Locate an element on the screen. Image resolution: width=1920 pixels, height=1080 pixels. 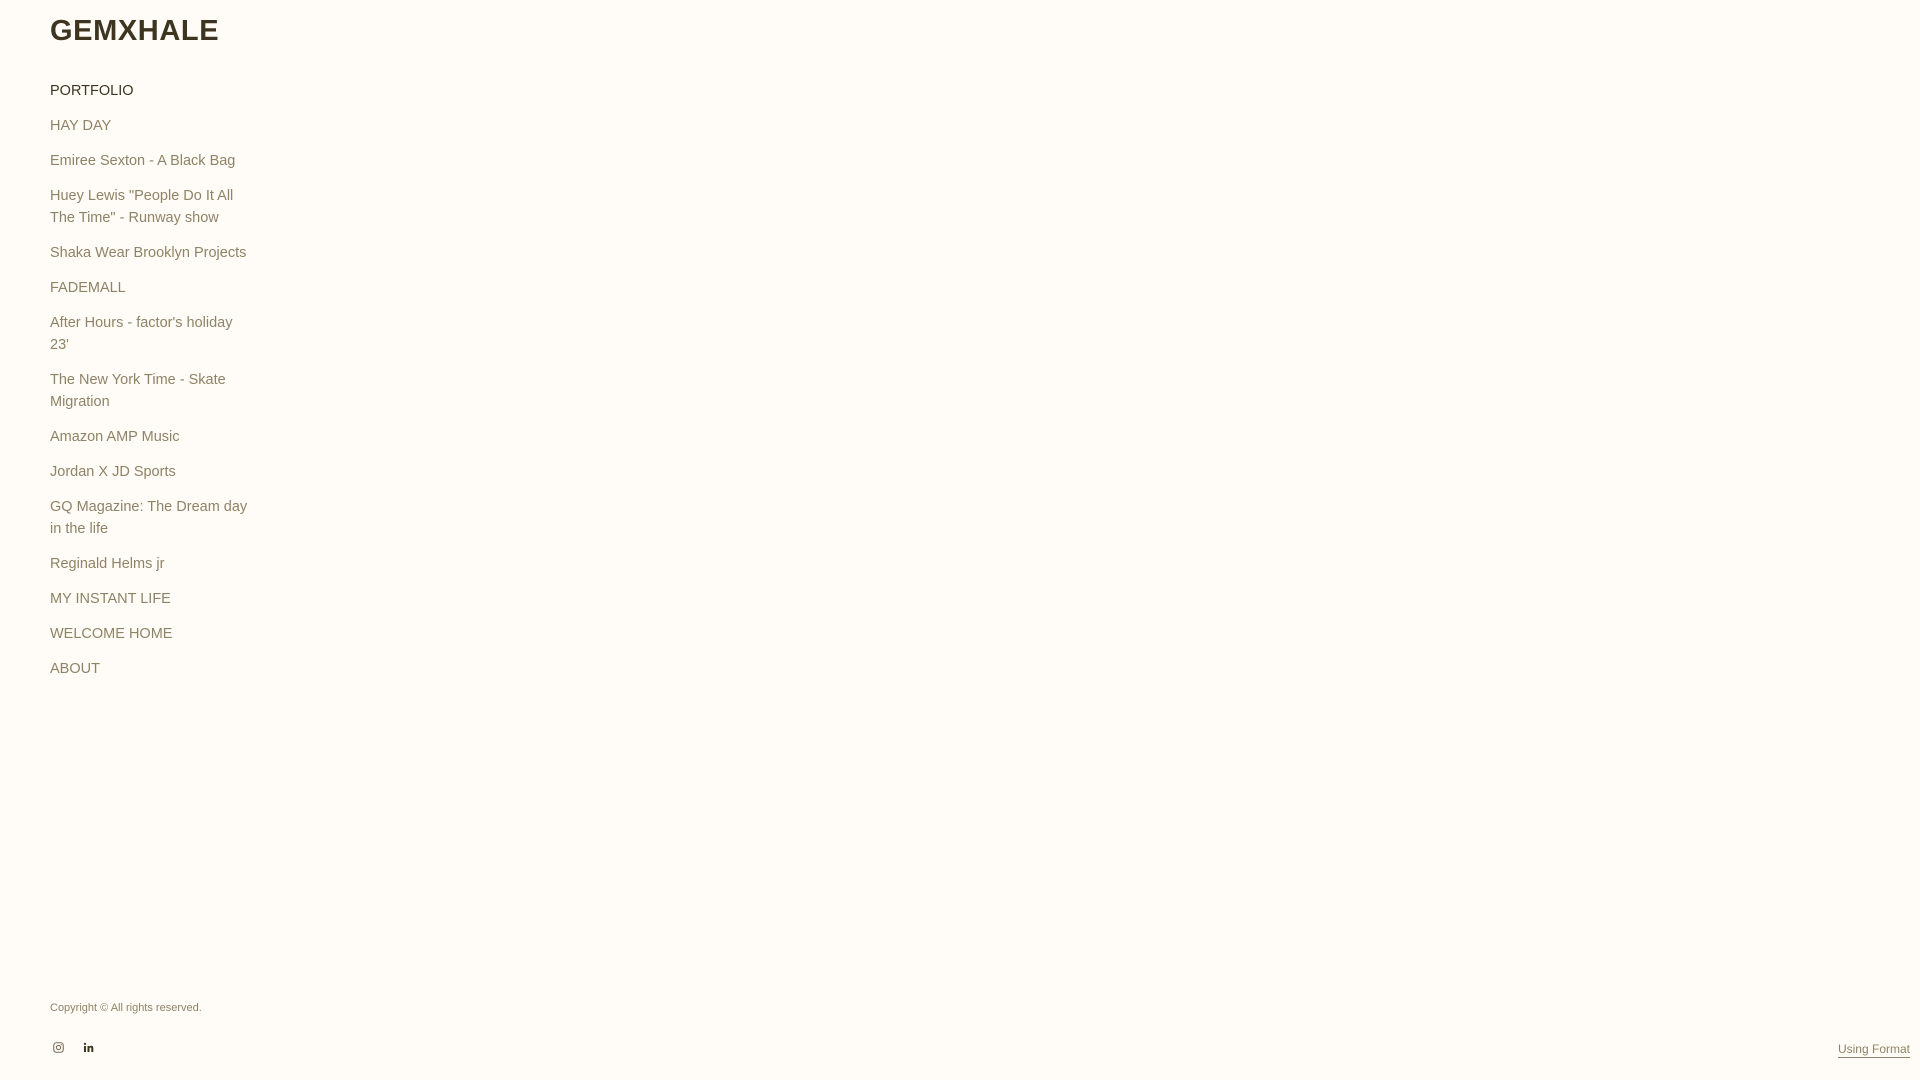
nav-link-after-hours: After Hours - factor's holiday 23' is located at coordinates (150, 334).